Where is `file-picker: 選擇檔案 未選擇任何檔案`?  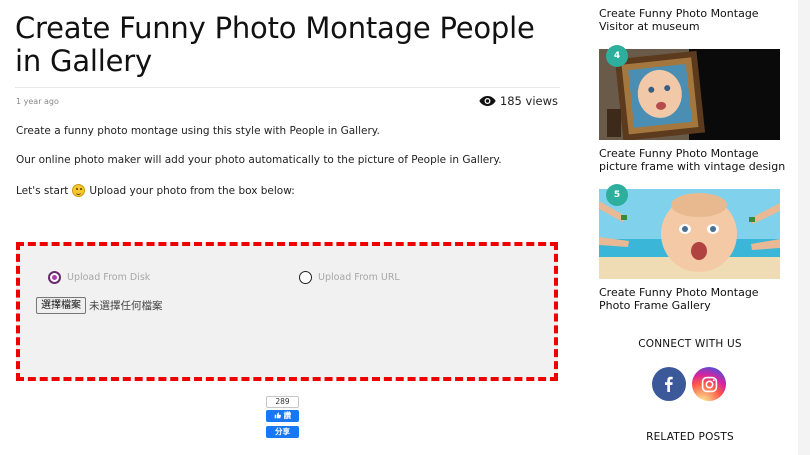
file-picker: 選擇檔案 未選擇任何檔案 is located at coordinates (99, 305).